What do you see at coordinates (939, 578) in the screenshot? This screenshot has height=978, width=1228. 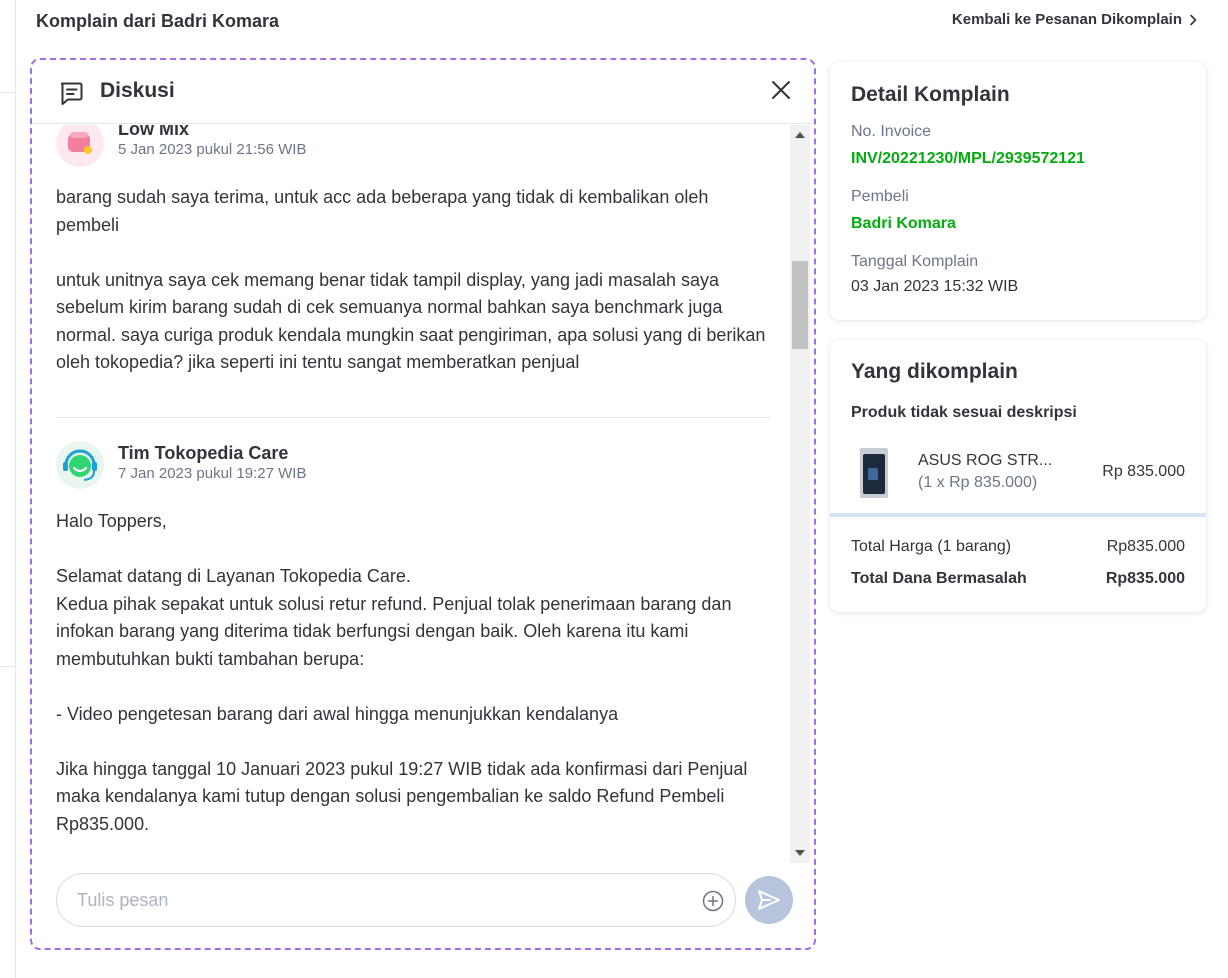 I see `total-problem-label: Total Dana Bermasalah` at bounding box center [939, 578].